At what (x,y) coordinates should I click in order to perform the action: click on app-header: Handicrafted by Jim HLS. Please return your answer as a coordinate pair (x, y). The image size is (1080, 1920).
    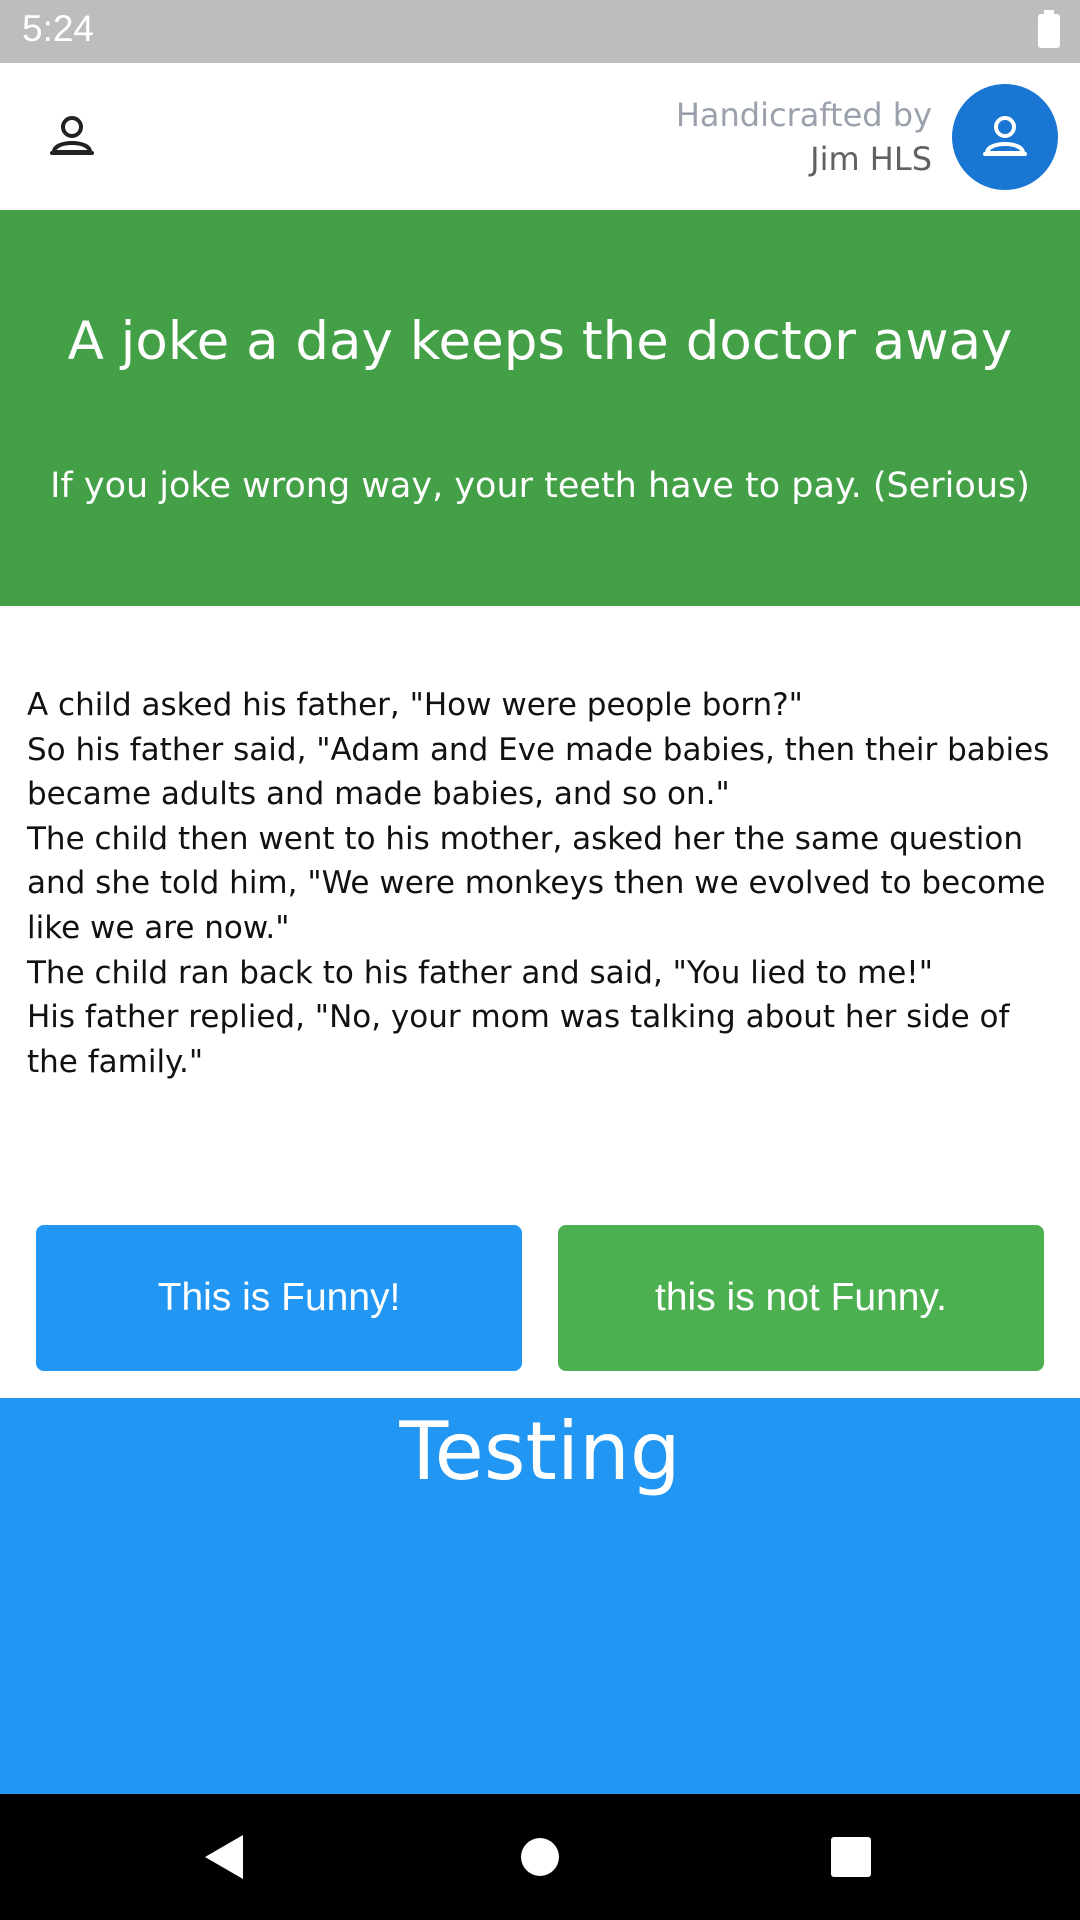
    Looking at the image, I should click on (540, 136).